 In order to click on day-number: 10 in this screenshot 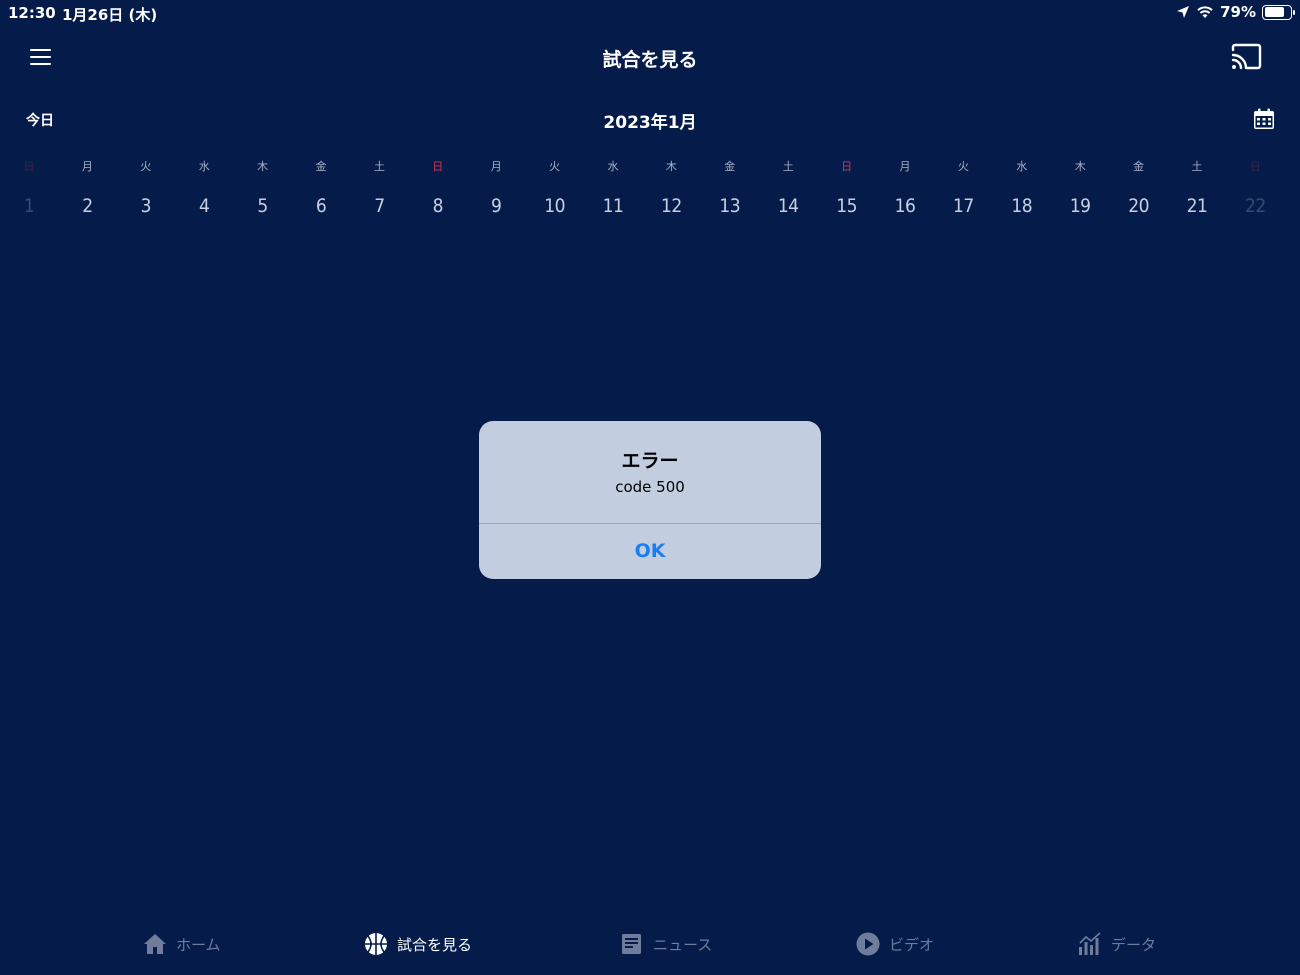, I will do `click(554, 206)`.